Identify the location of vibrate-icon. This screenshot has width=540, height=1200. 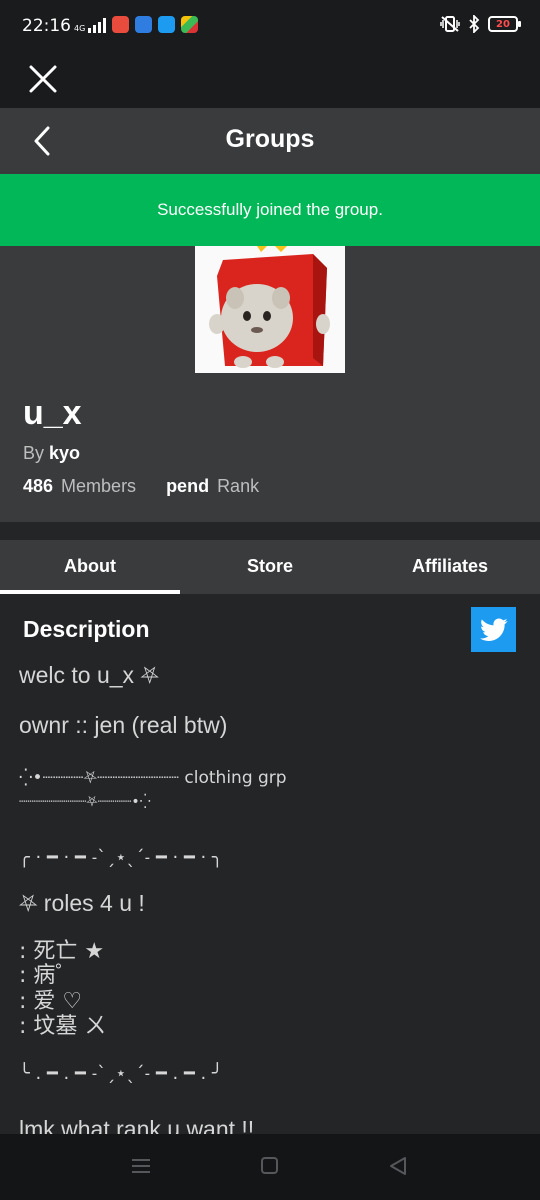
(450, 24).